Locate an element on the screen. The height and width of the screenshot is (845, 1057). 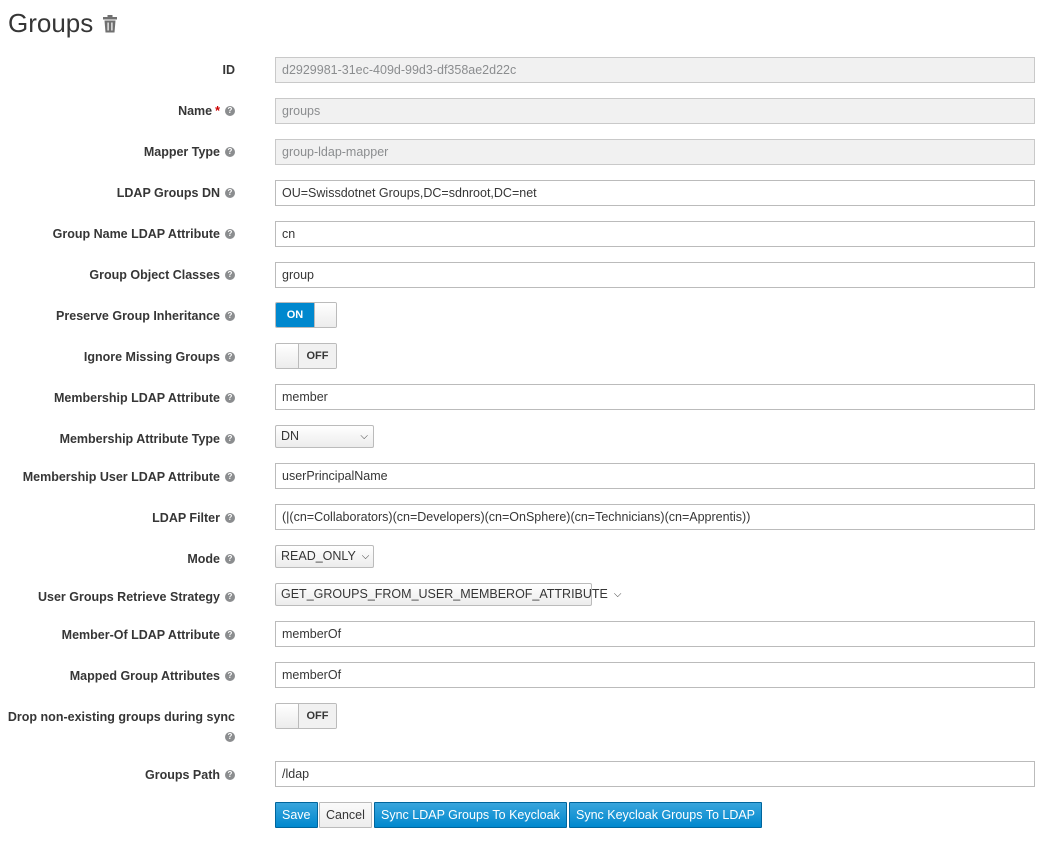
drop-non-existing-label-text: Drop non-existing groups during sync is located at coordinates (121, 717).